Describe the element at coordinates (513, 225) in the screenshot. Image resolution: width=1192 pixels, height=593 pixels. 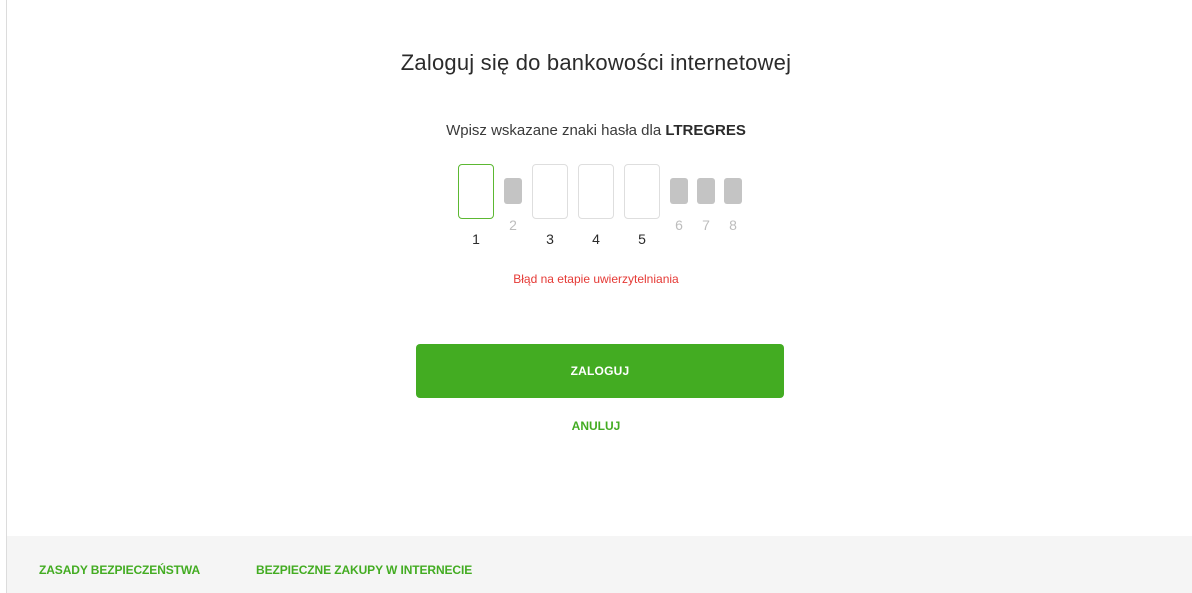
I see `password-char-number: 2` at that location.